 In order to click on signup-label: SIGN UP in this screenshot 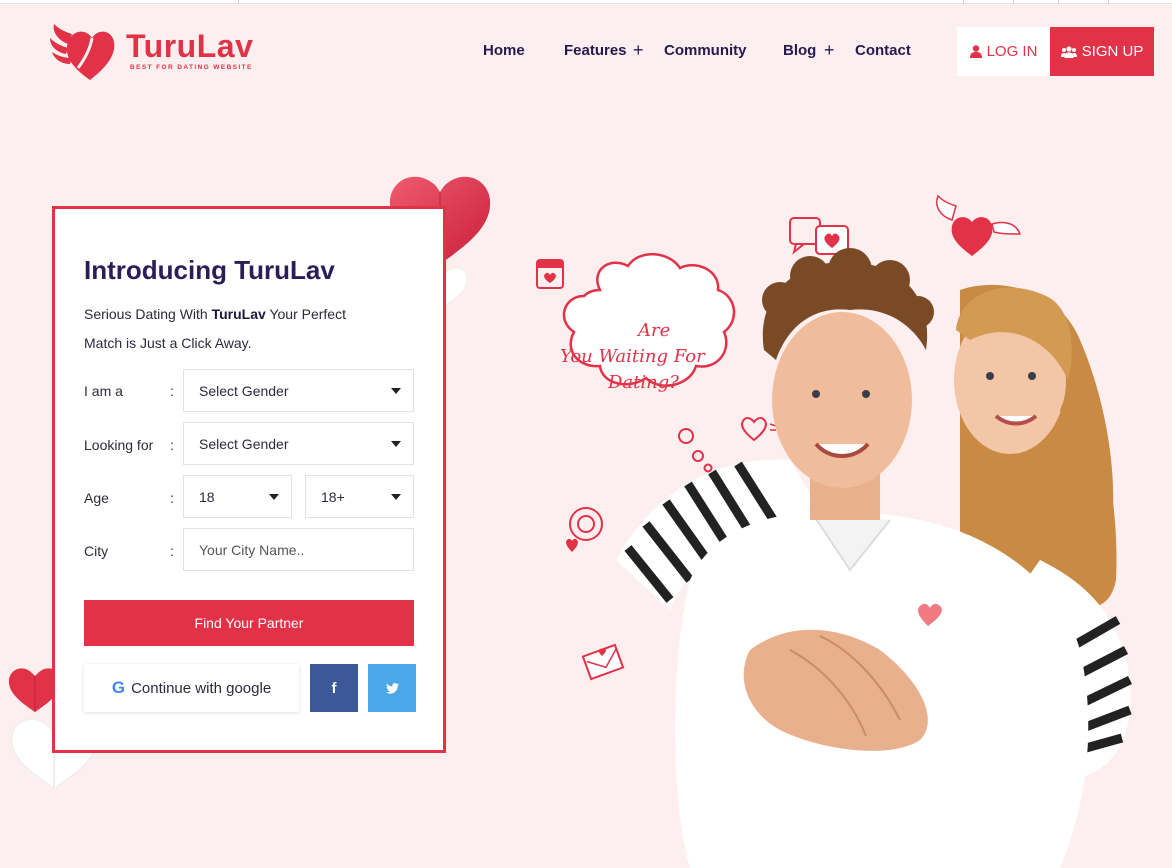, I will do `click(1112, 51)`.